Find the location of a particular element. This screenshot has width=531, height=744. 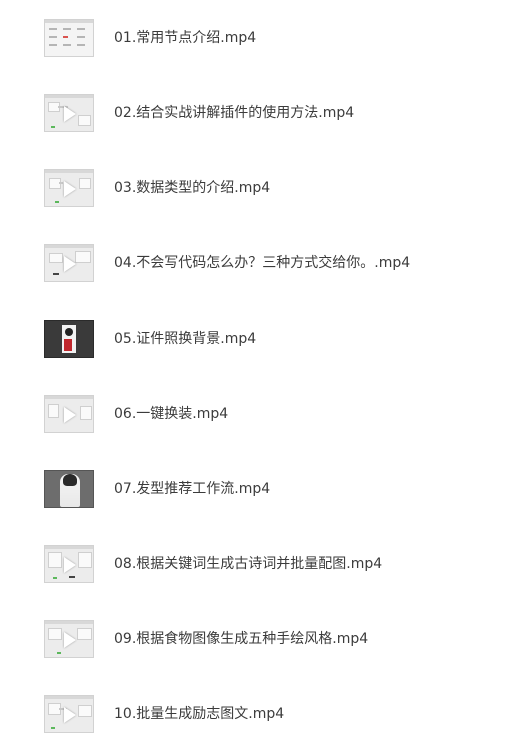

file-name: 02.结合实战讲解插件的使用方法.mp4 is located at coordinates (234, 113).